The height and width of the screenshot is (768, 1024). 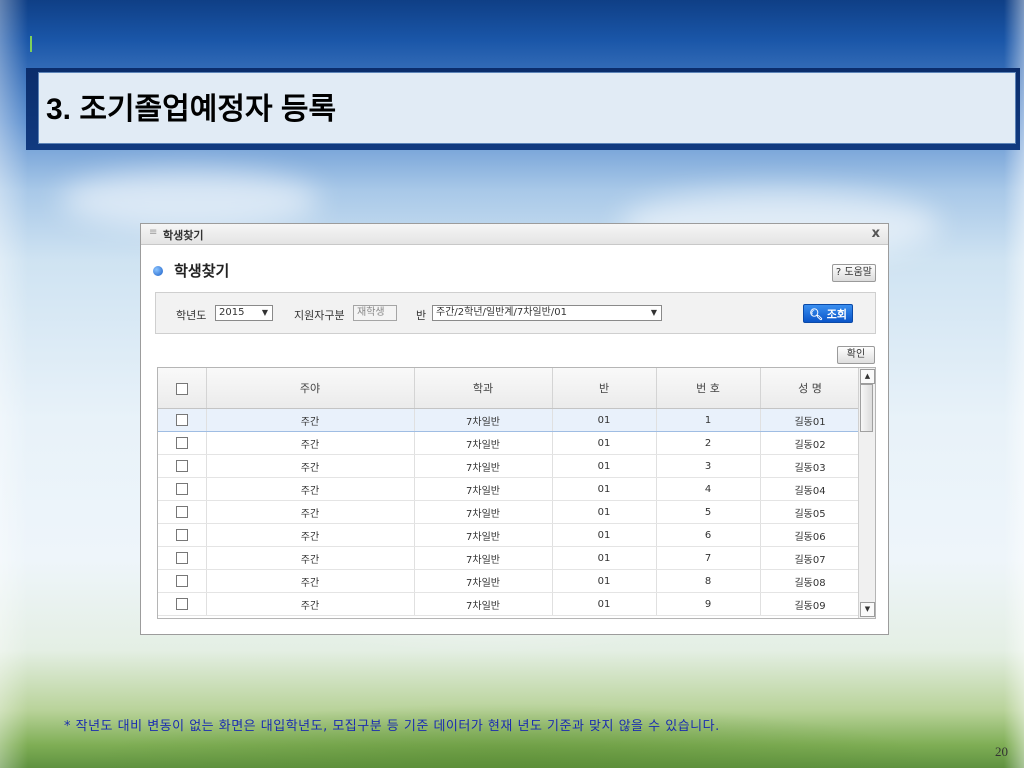 What do you see at coordinates (158, 270) in the screenshot?
I see `bullet-icon` at bounding box center [158, 270].